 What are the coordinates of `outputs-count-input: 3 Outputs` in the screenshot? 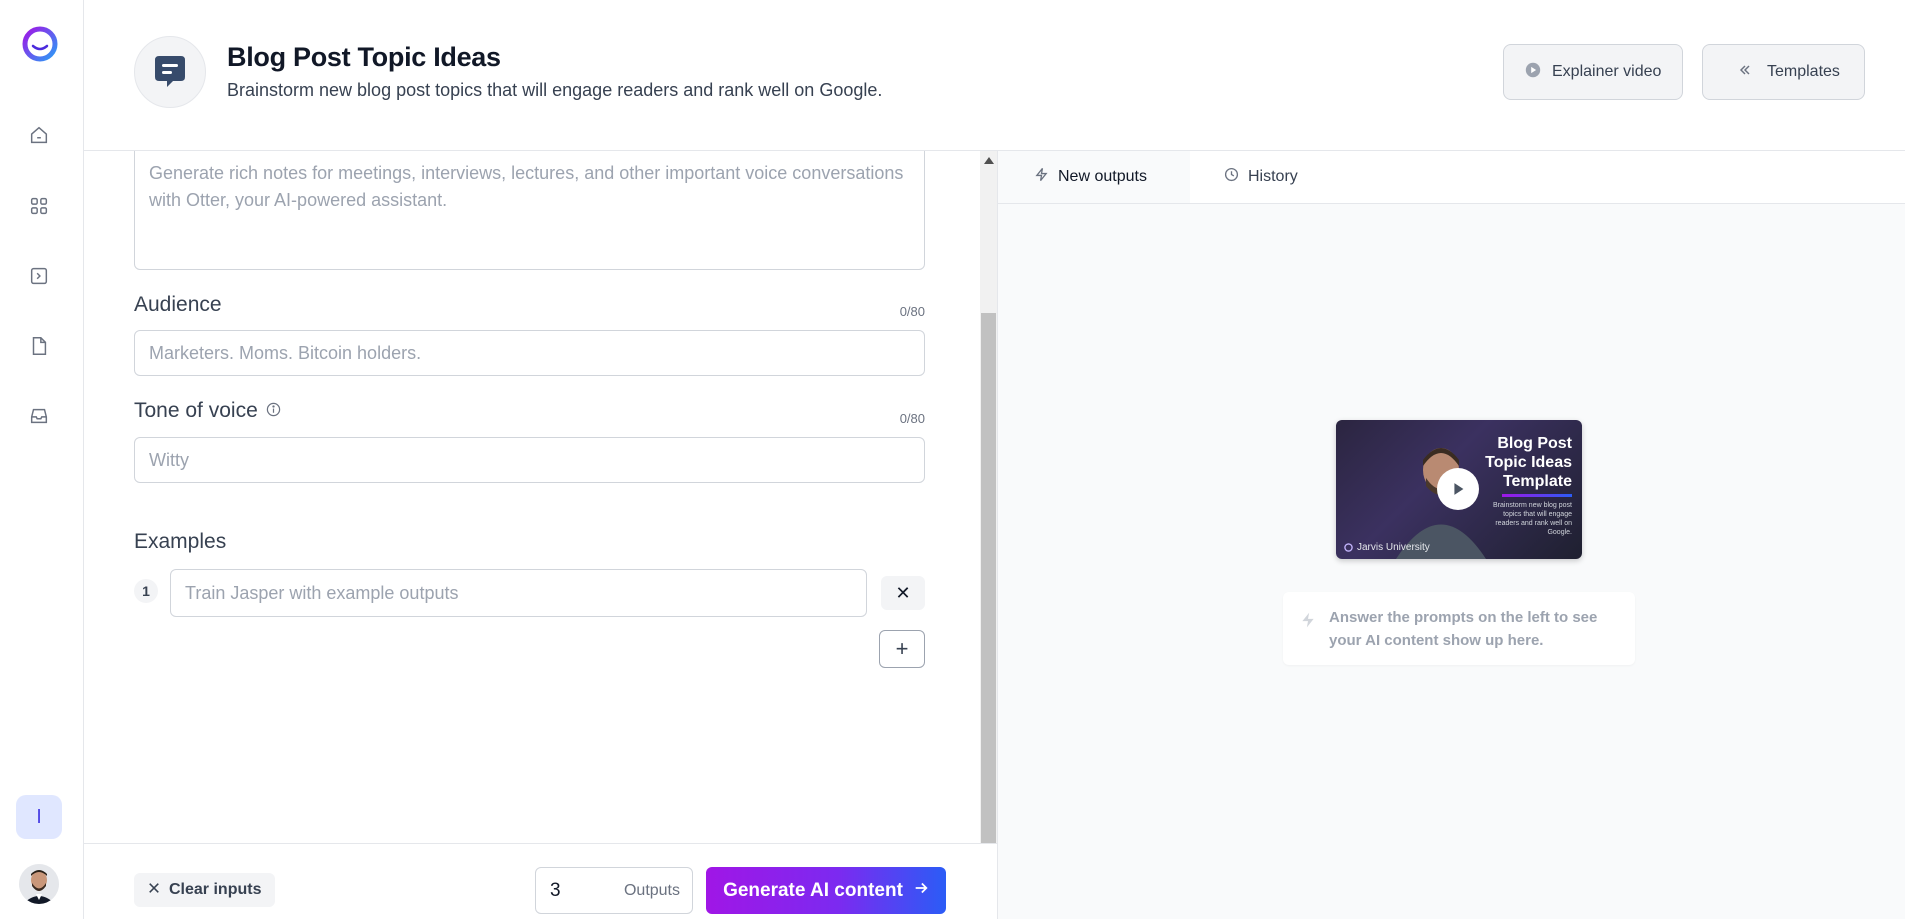 It's located at (614, 890).